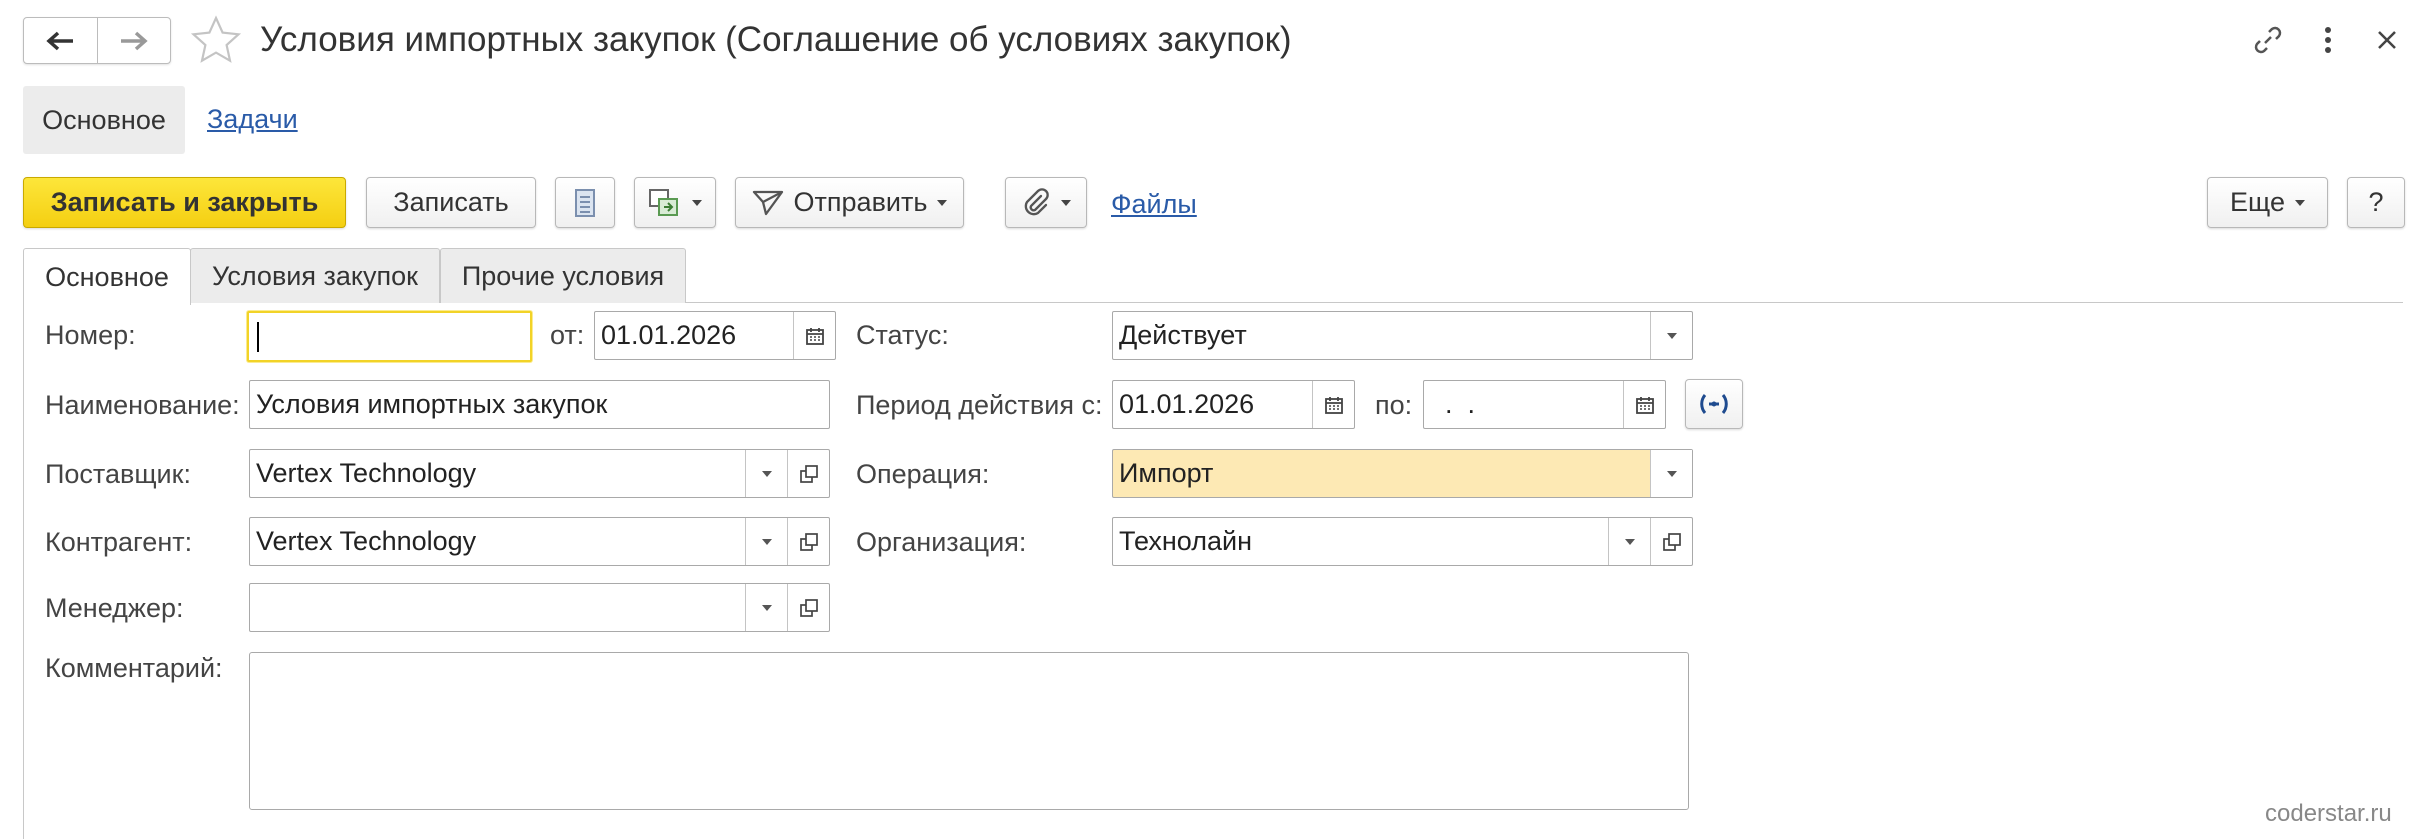 The height and width of the screenshot is (839, 2426). Describe the element at coordinates (539, 541) in the screenshot. I see `counterparty-select: Vertex Technology` at that location.